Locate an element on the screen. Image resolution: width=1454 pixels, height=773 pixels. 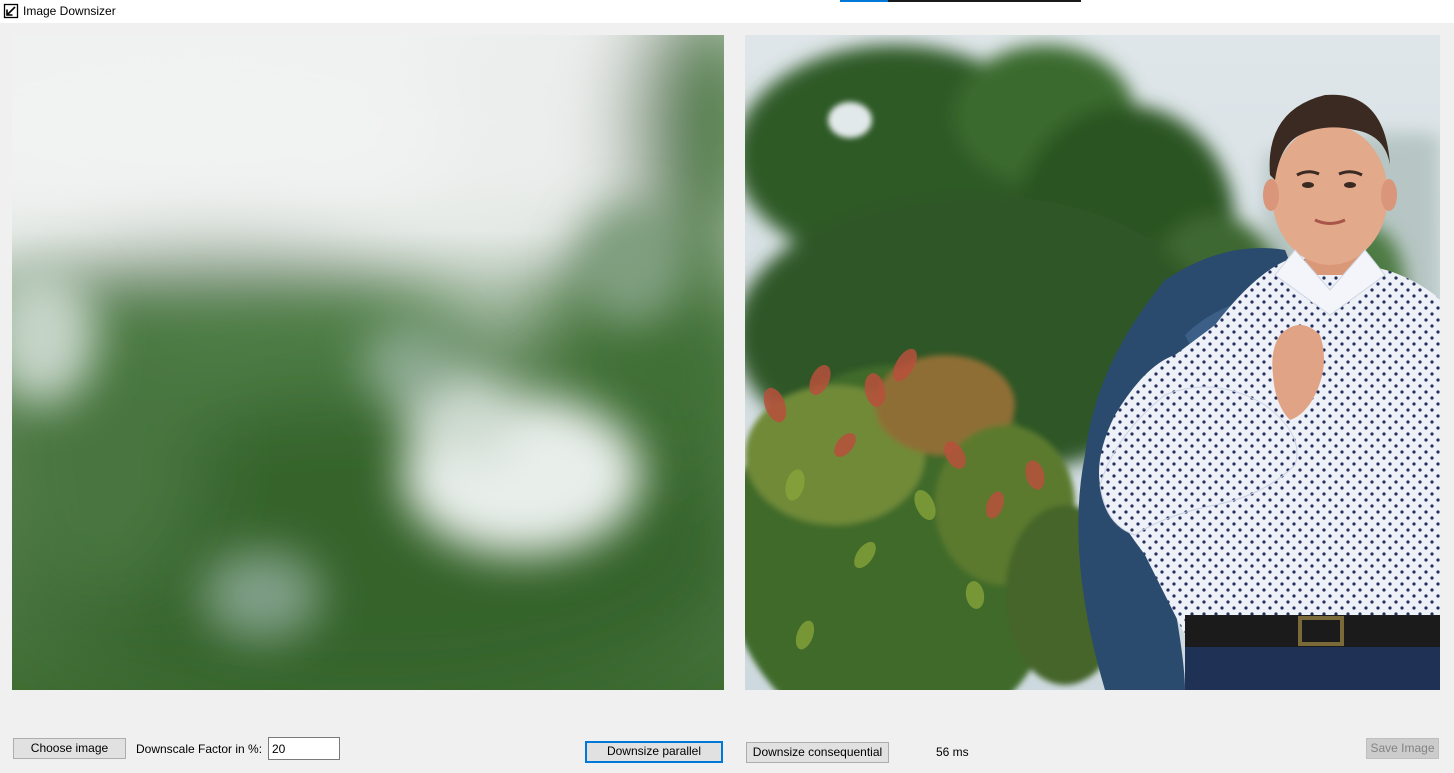
downsize-parallel-button: Downsize parallel is located at coordinates (654, 752).